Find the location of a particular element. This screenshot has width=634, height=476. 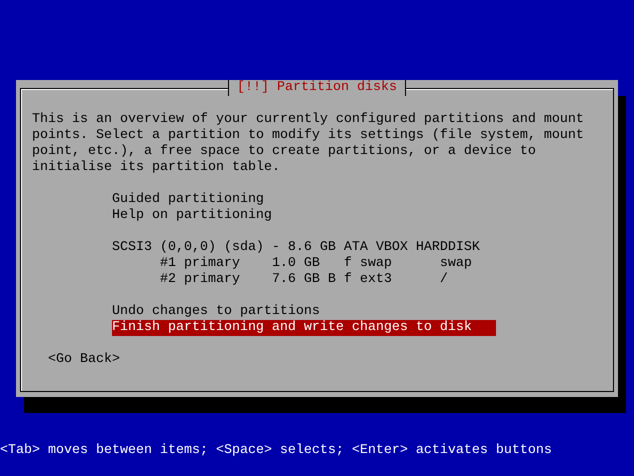

partition-entry: #1 primary 1.0 GB f swap swap is located at coordinates (328, 264).